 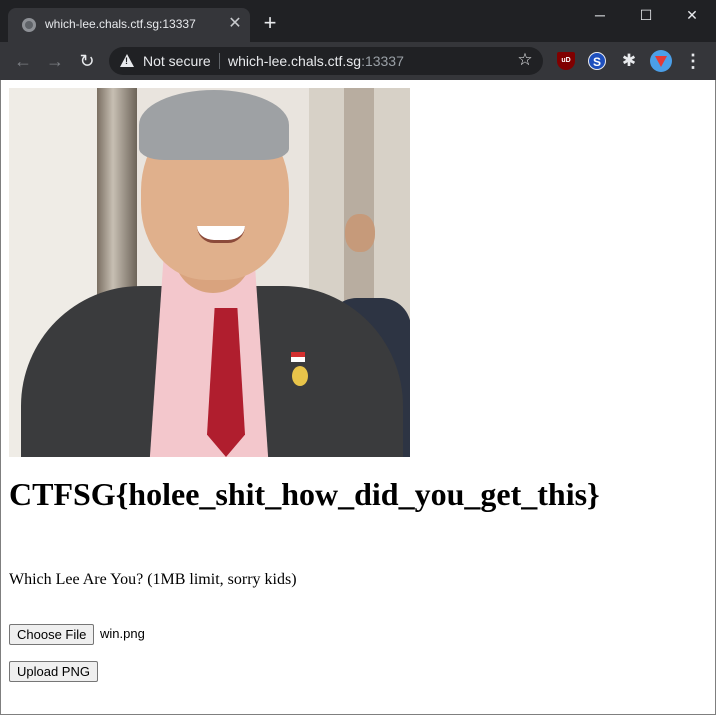 What do you see at coordinates (87, 61) in the screenshot?
I see `reload-button: ↻` at bounding box center [87, 61].